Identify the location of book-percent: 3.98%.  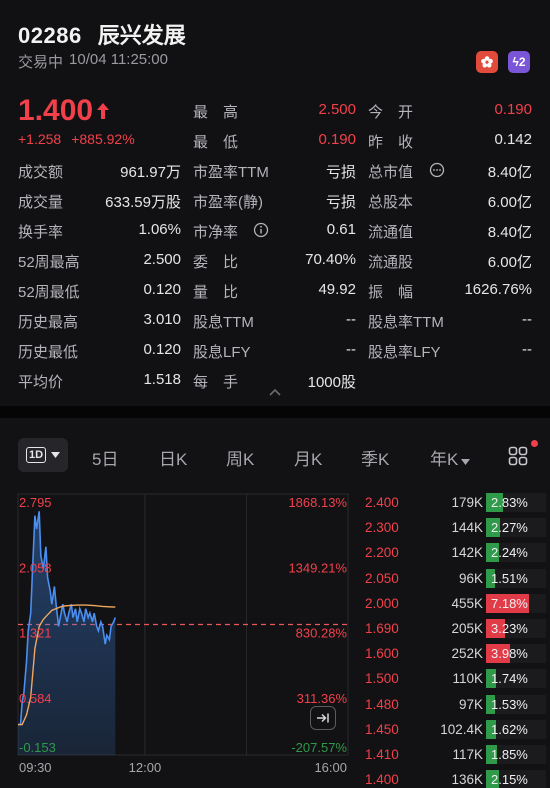
(509, 654).